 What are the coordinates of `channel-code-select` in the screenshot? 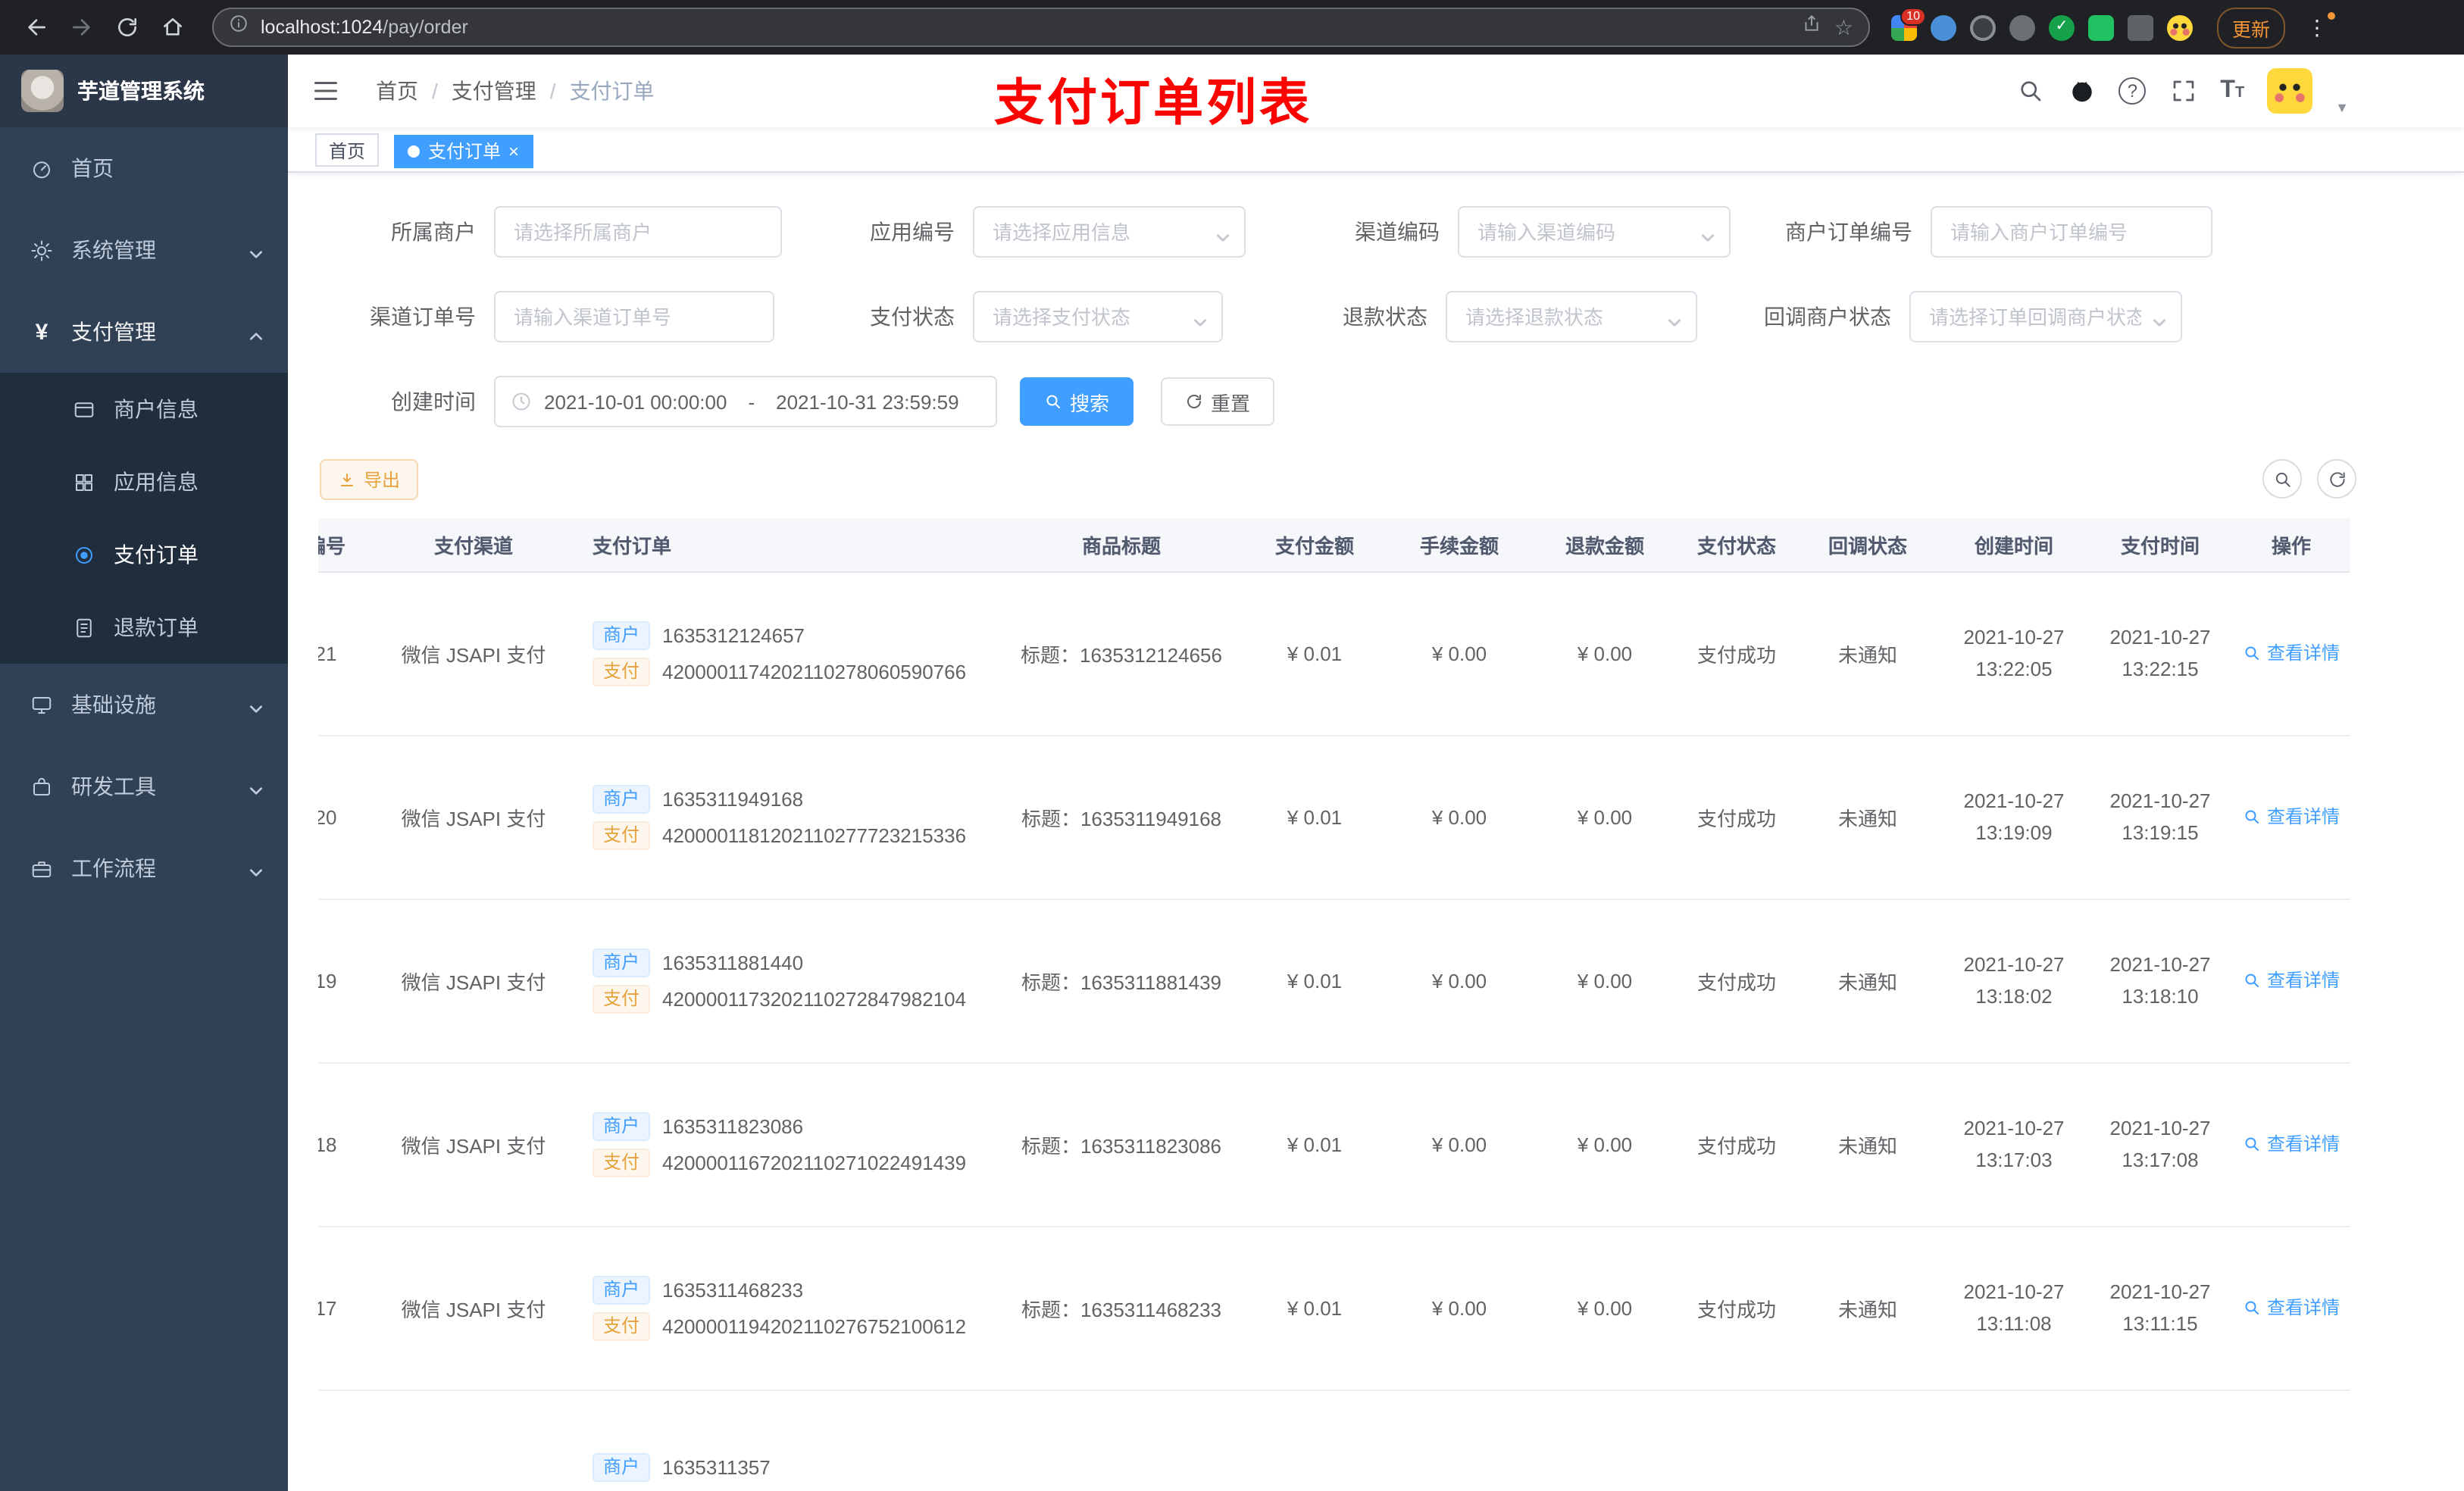 It's located at (1594, 232).